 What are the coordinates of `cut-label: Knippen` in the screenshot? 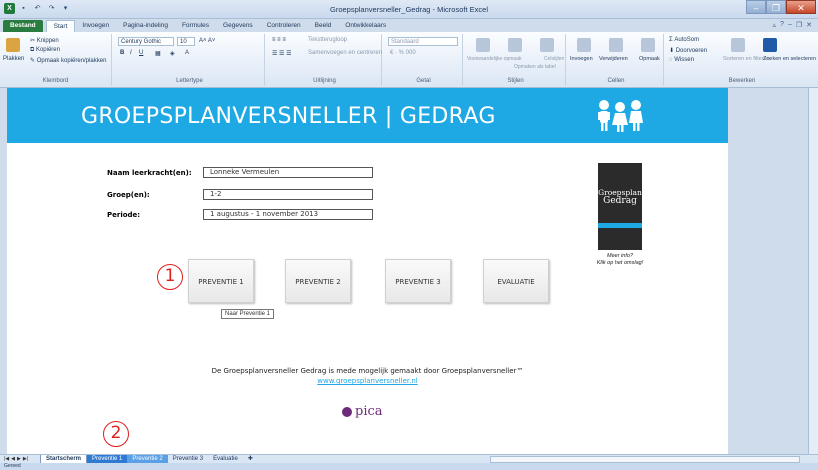 It's located at (47, 41).